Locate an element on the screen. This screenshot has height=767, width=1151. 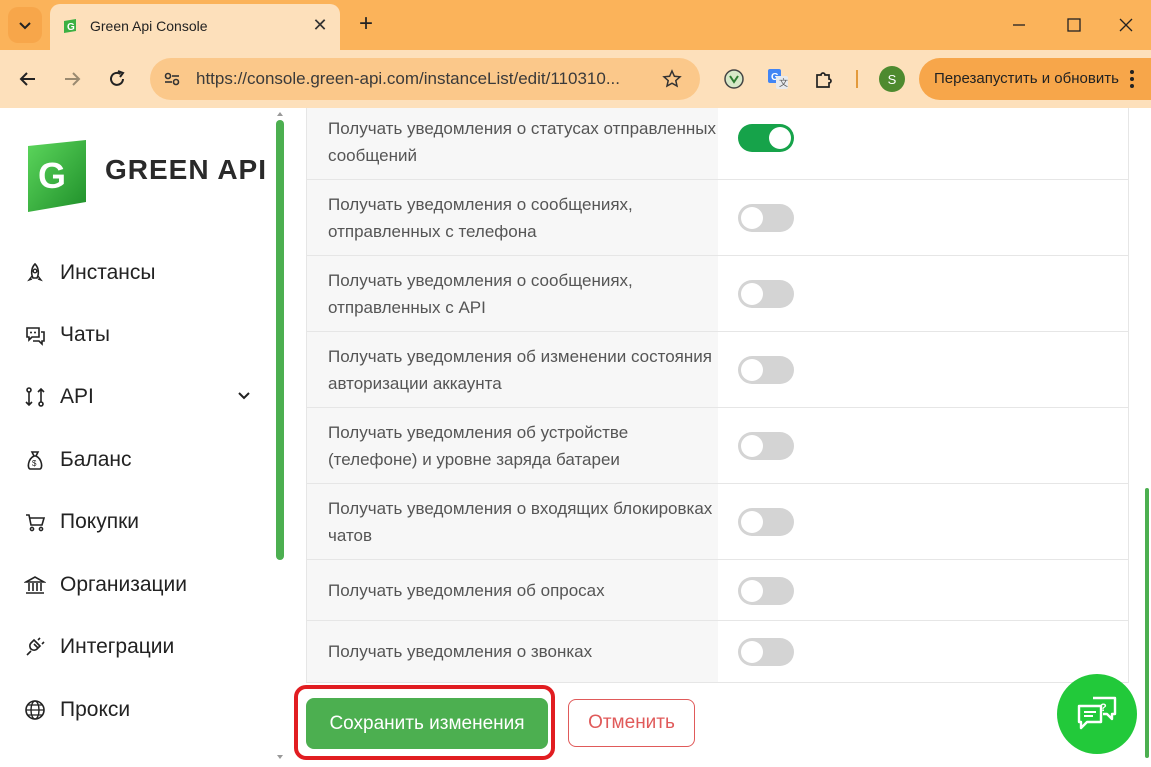
reload-button is located at coordinates (117, 79).